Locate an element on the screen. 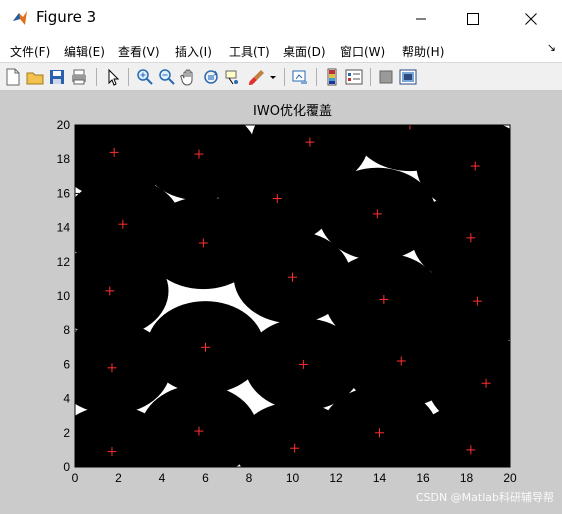 The height and width of the screenshot is (514, 562). brush-dropdown-icon is located at coordinates (273, 77).